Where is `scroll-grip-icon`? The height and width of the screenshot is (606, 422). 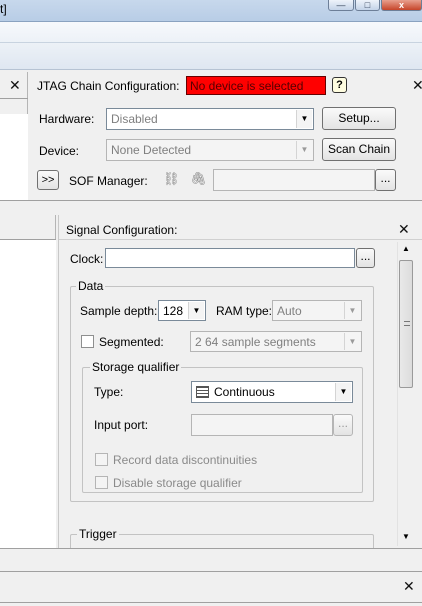
scroll-grip-icon is located at coordinates (407, 323).